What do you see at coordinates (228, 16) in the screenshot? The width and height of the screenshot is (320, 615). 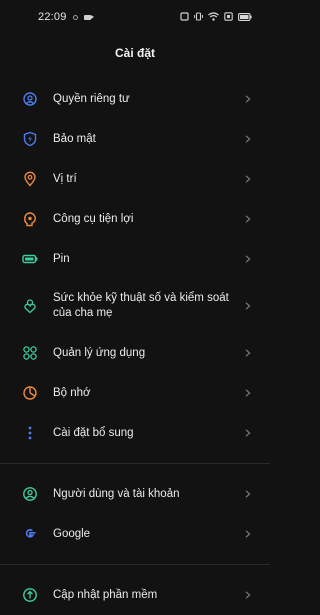 I see `alarm-icon` at bounding box center [228, 16].